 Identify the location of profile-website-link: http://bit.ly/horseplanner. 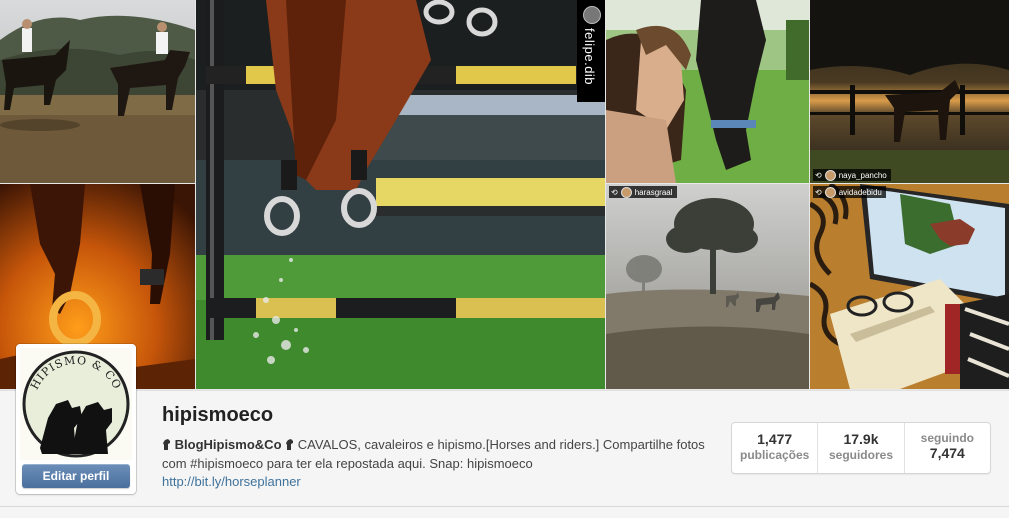
(231, 481).